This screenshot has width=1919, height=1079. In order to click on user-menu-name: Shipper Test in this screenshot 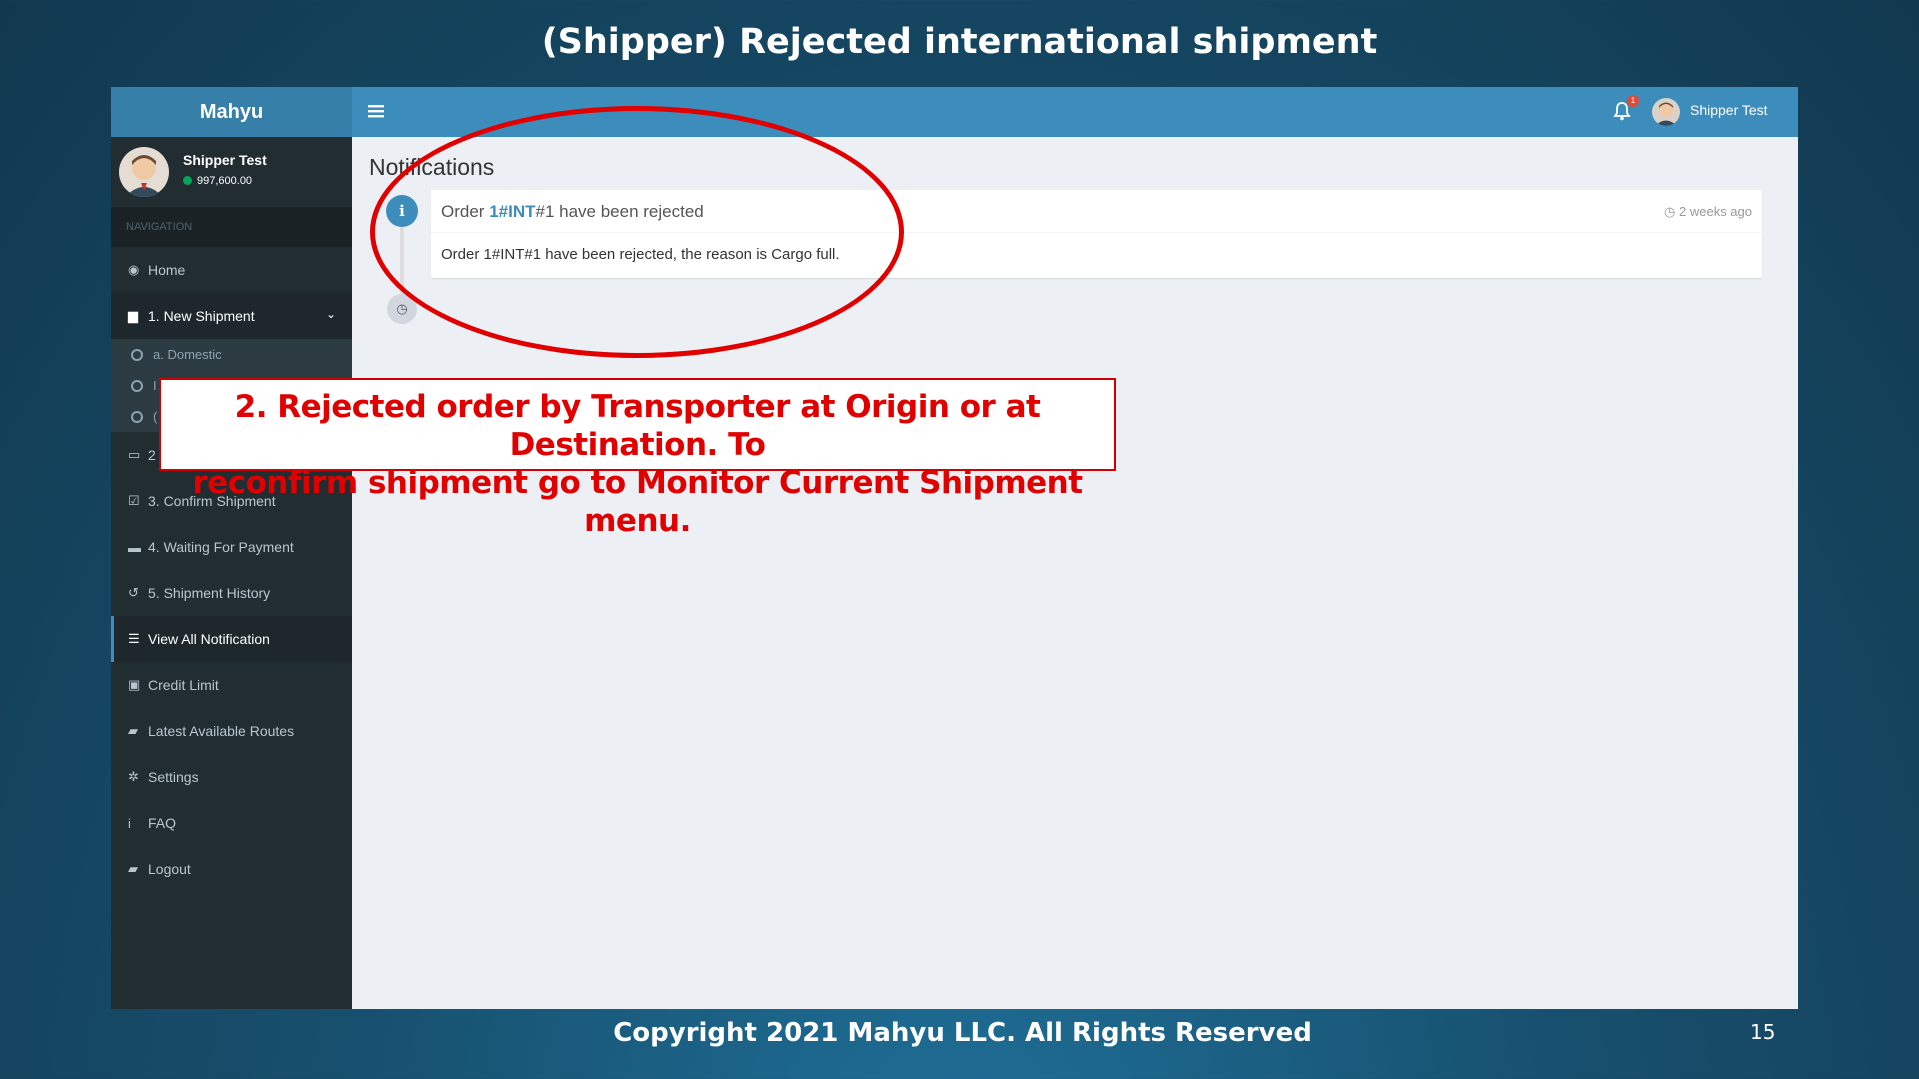, I will do `click(1729, 110)`.